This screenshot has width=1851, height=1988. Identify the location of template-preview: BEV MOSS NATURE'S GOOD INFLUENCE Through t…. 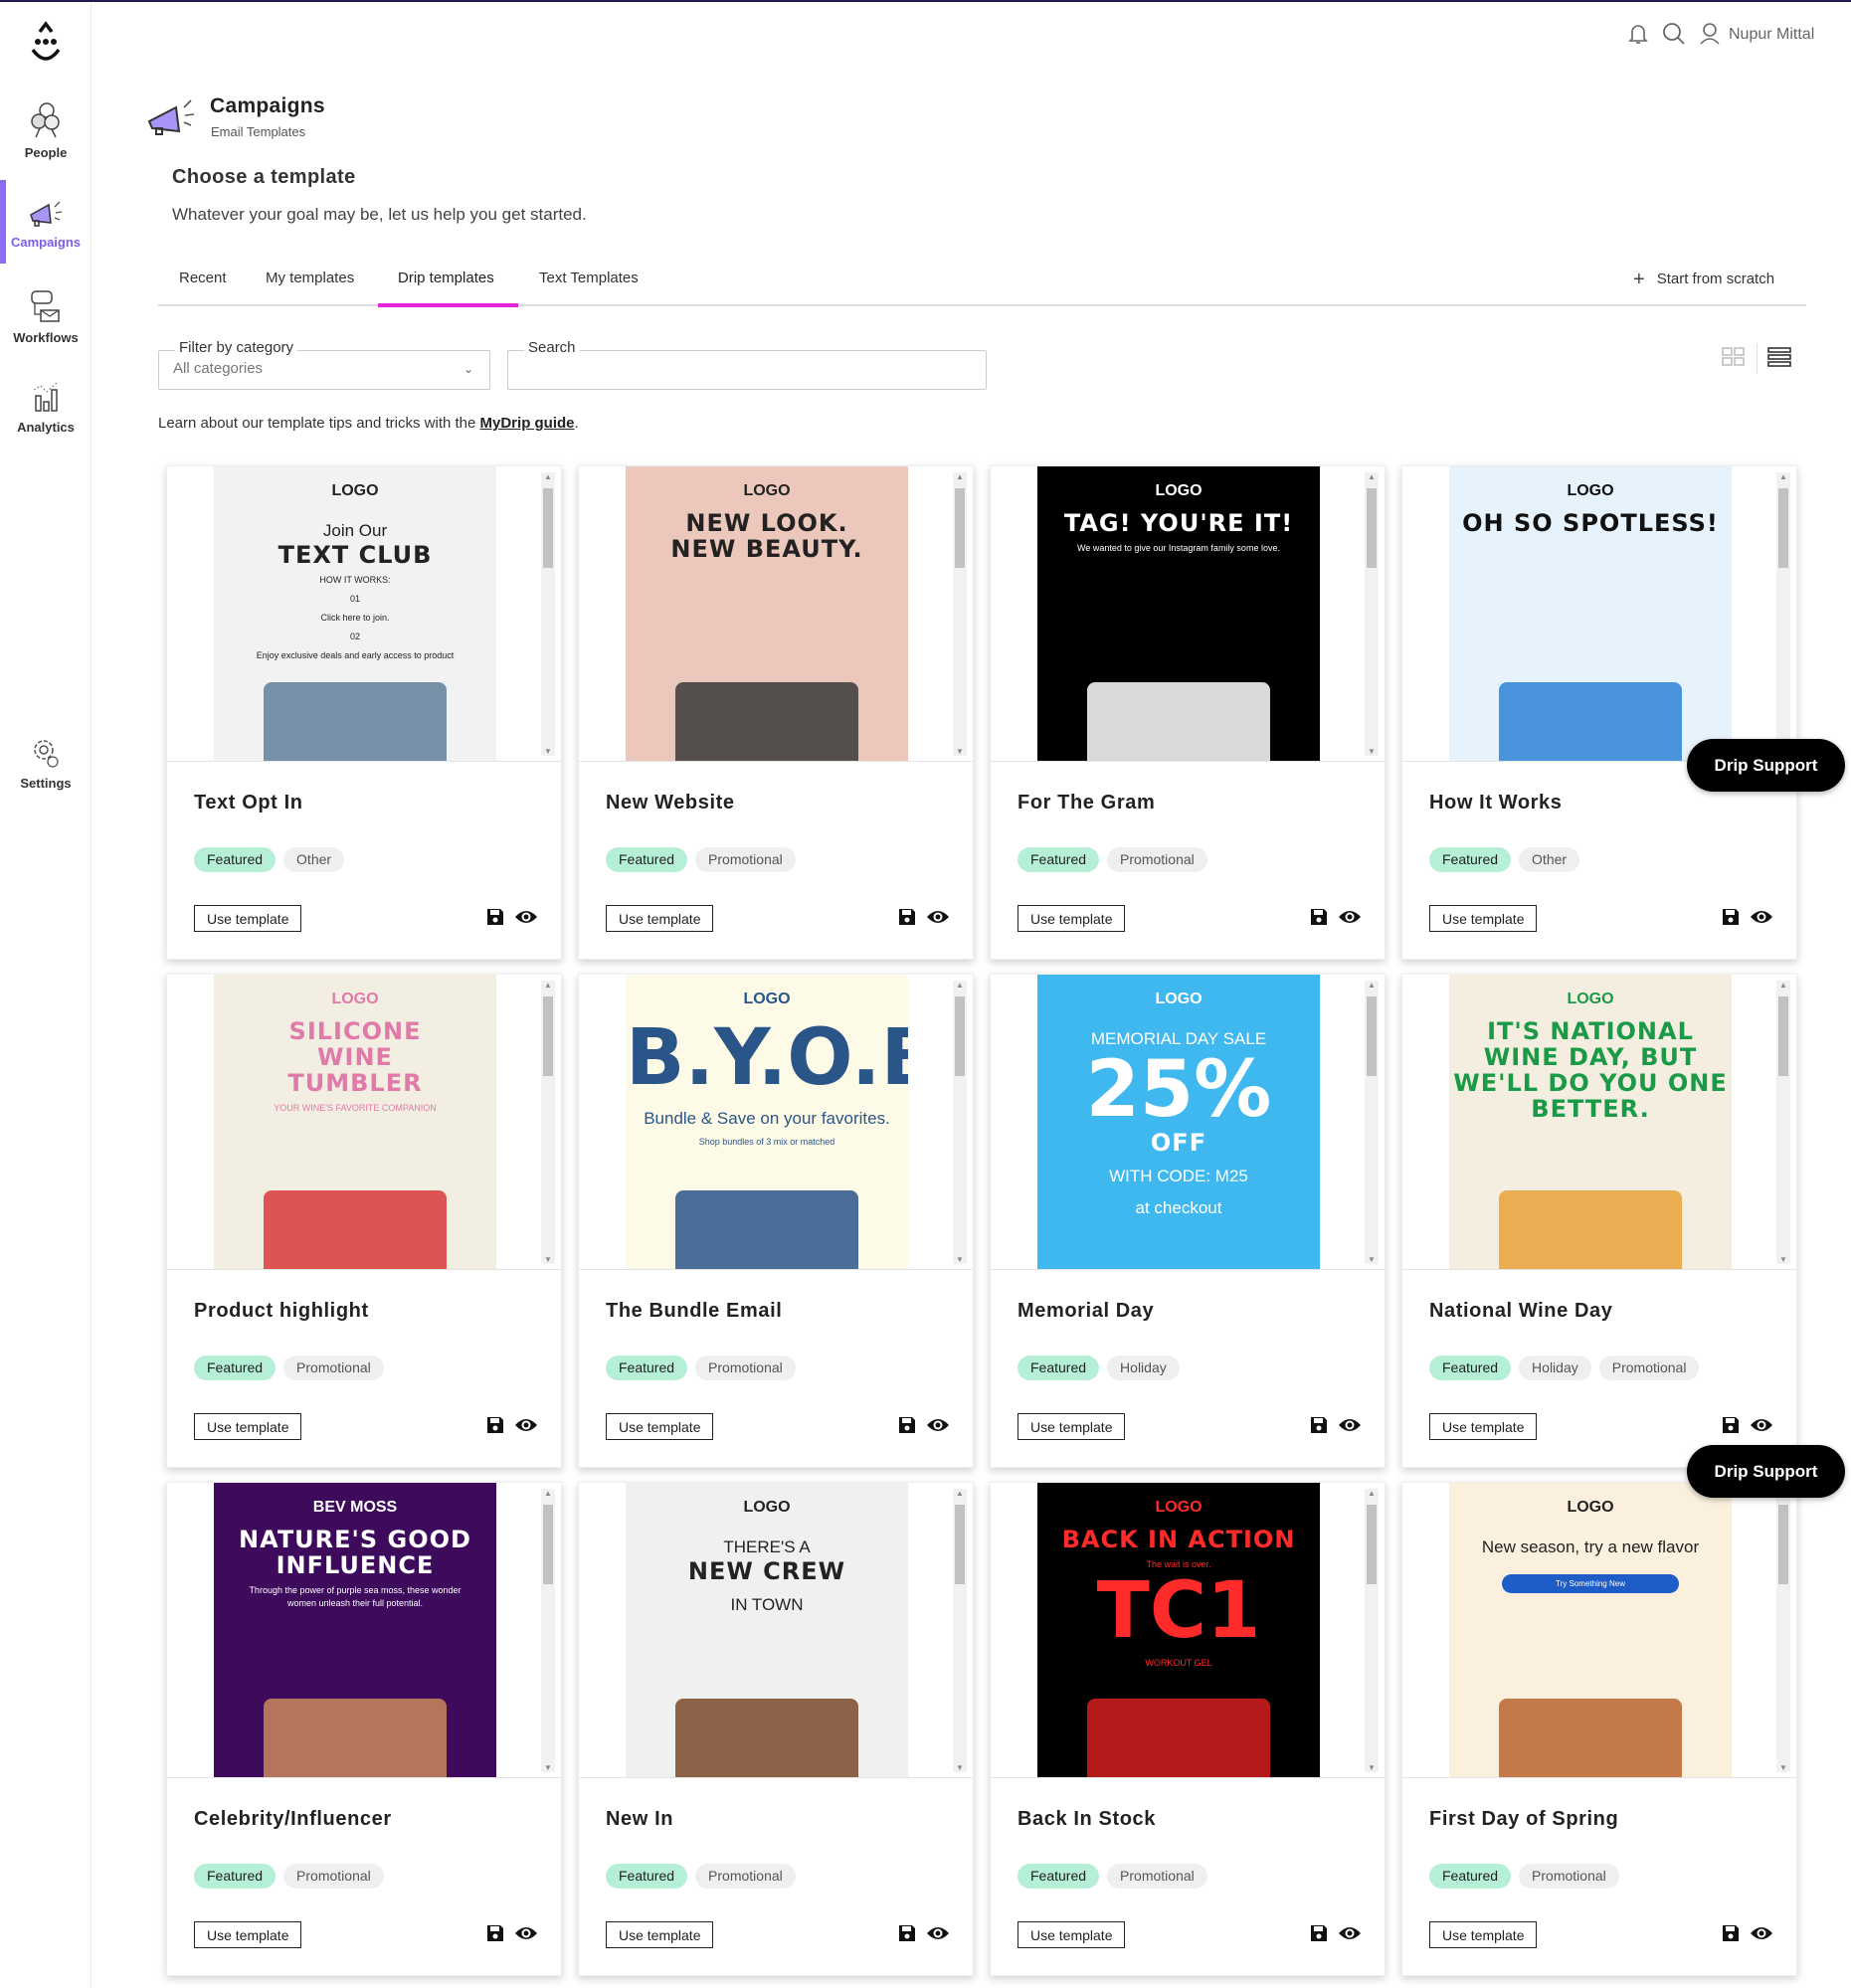
(364, 1630).